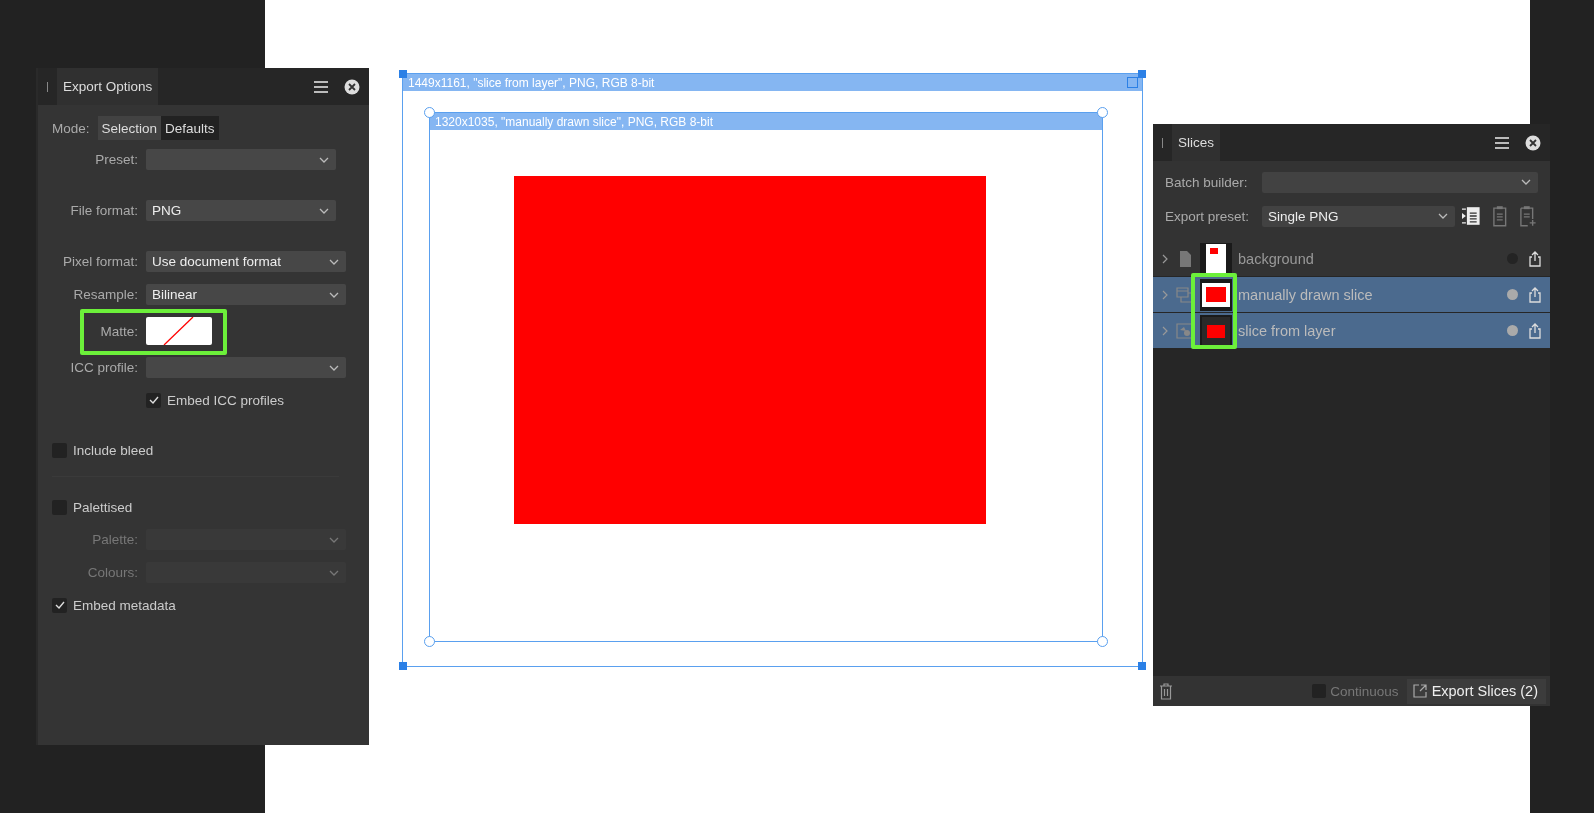  Describe the element at coordinates (112, 572) in the screenshot. I see `field-label: Colours:` at that location.